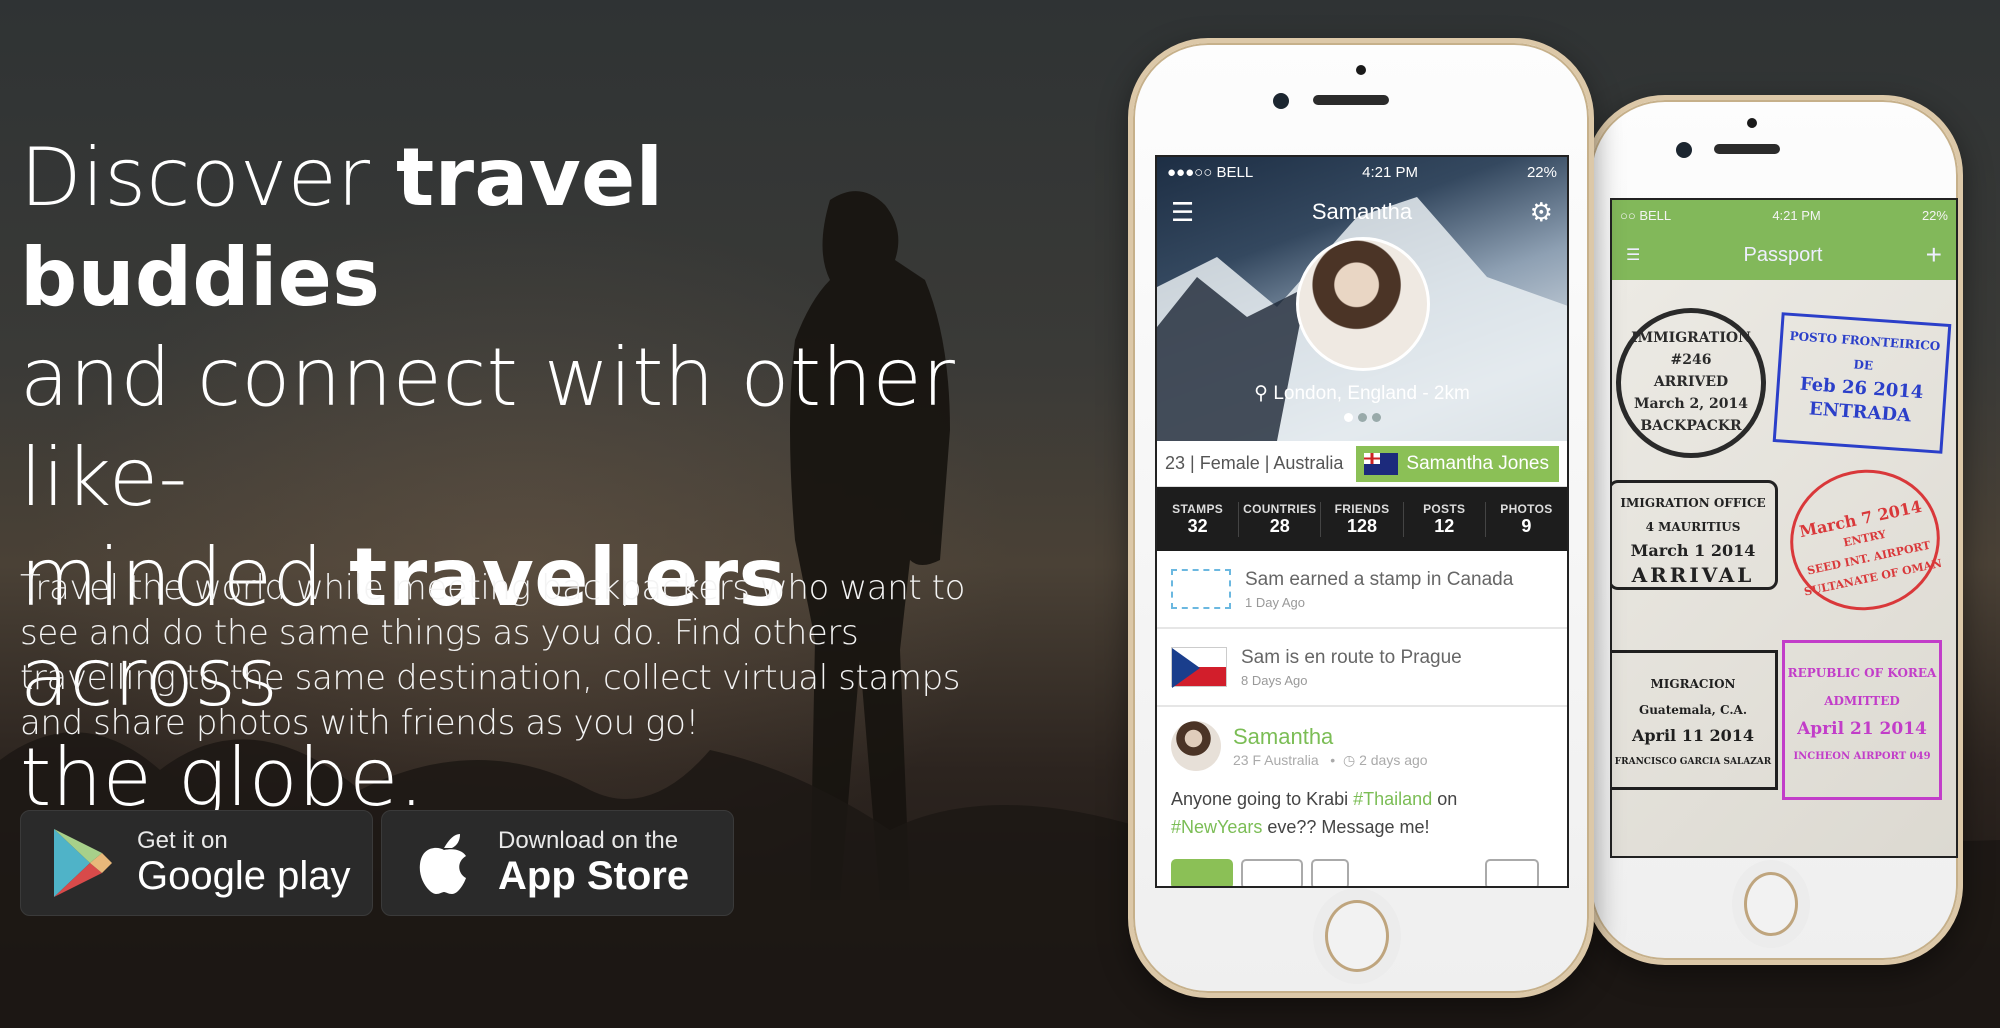 Image resolution: width=2000 pixels, height=1028 pixels. I want to click on stat-value: 128, so click(1362, 525).